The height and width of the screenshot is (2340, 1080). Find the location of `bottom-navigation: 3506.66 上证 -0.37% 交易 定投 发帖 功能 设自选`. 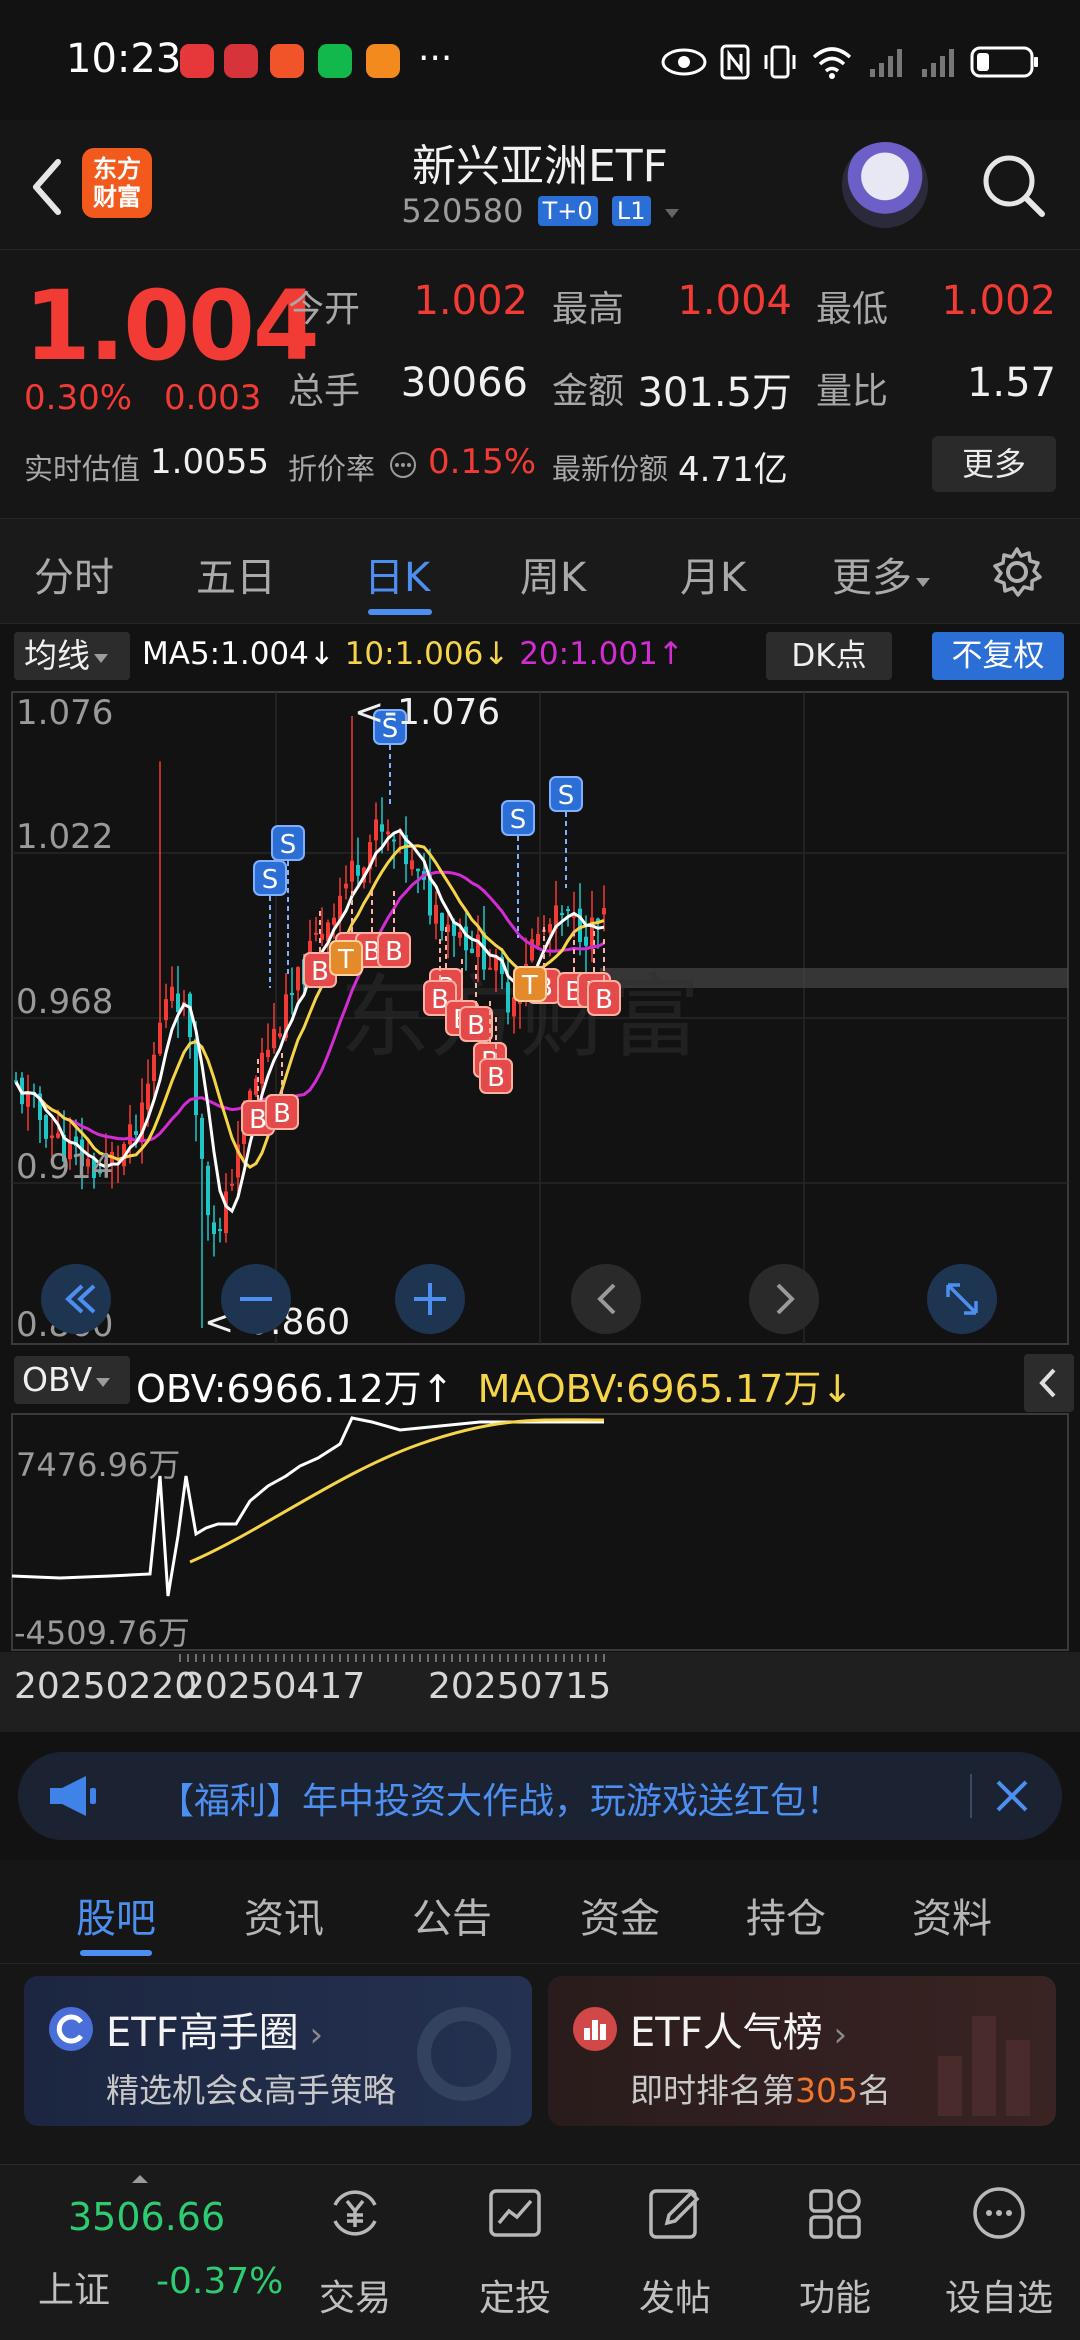

bottom-navigation: 3506.66 上证 -0.37% 交易 定投 发帖 功能 设自选 is located at coordinates (540, 2252).